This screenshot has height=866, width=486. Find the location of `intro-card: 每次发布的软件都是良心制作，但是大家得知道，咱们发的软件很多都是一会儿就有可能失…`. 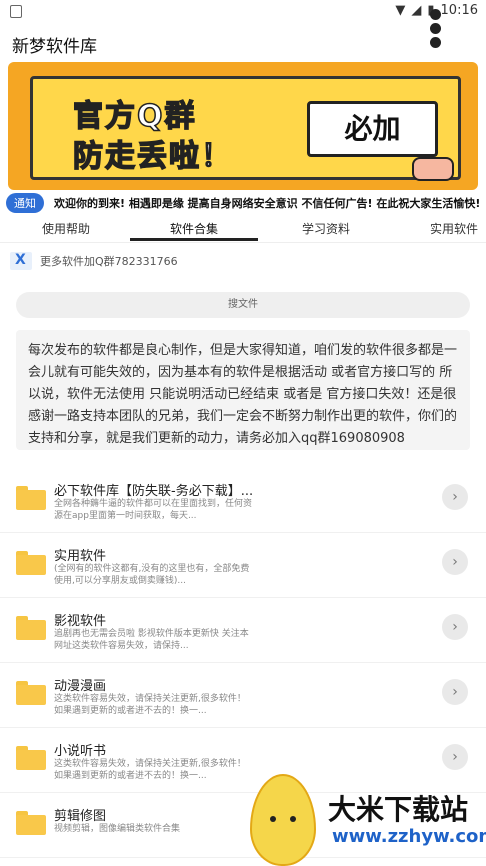

intro-card: 每次发布的软件都是良心制作，但是大家得知道，咱们发的软件很多都是一会儿就有可能失… is located at coordinates (243, 390).